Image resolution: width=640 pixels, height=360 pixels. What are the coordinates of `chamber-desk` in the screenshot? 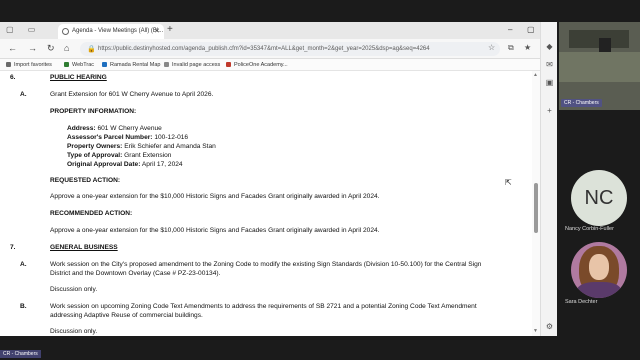 It's located at (599, 67).